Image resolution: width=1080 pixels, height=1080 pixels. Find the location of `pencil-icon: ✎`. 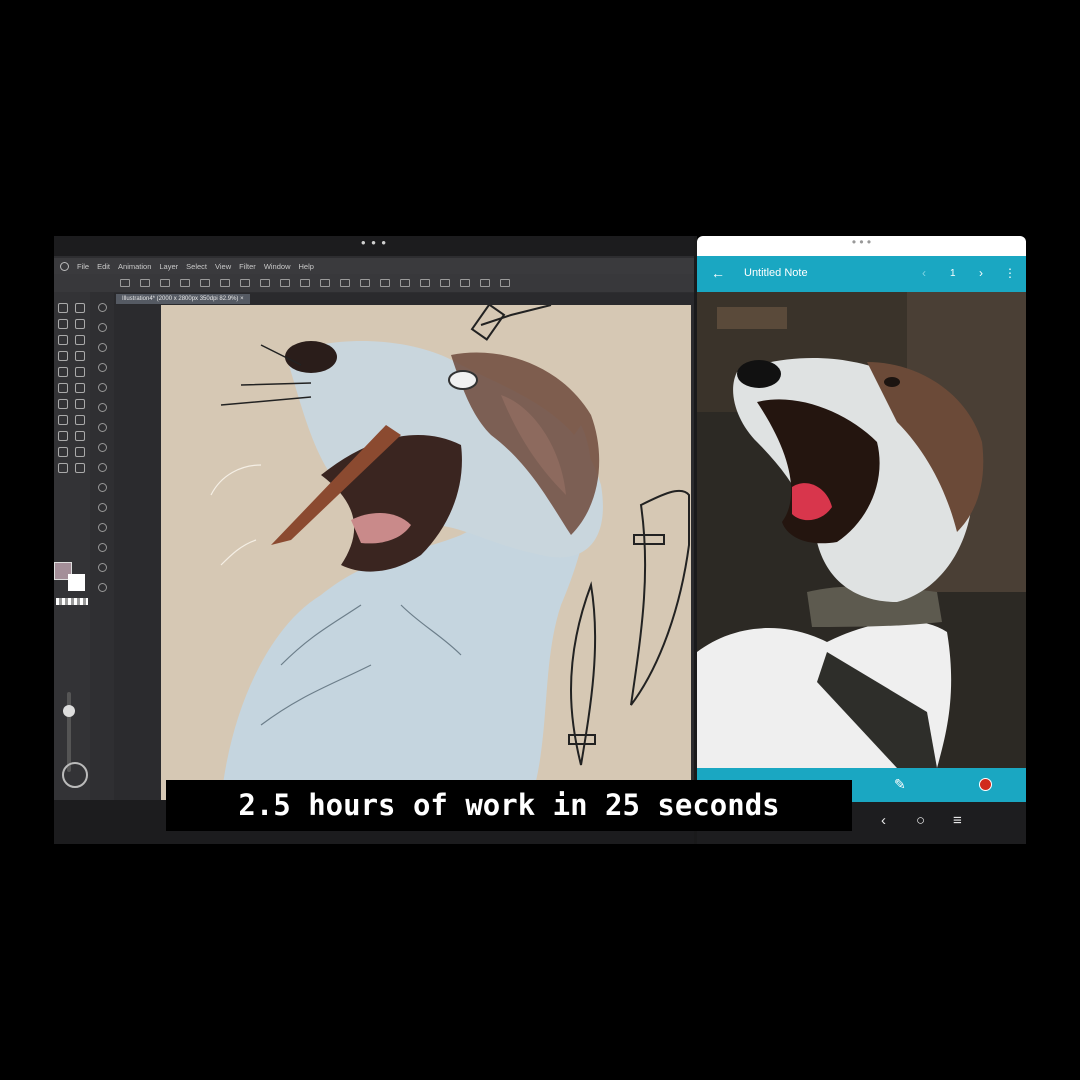

pencil-icon: ✎ is located at coordinates (900, 784).